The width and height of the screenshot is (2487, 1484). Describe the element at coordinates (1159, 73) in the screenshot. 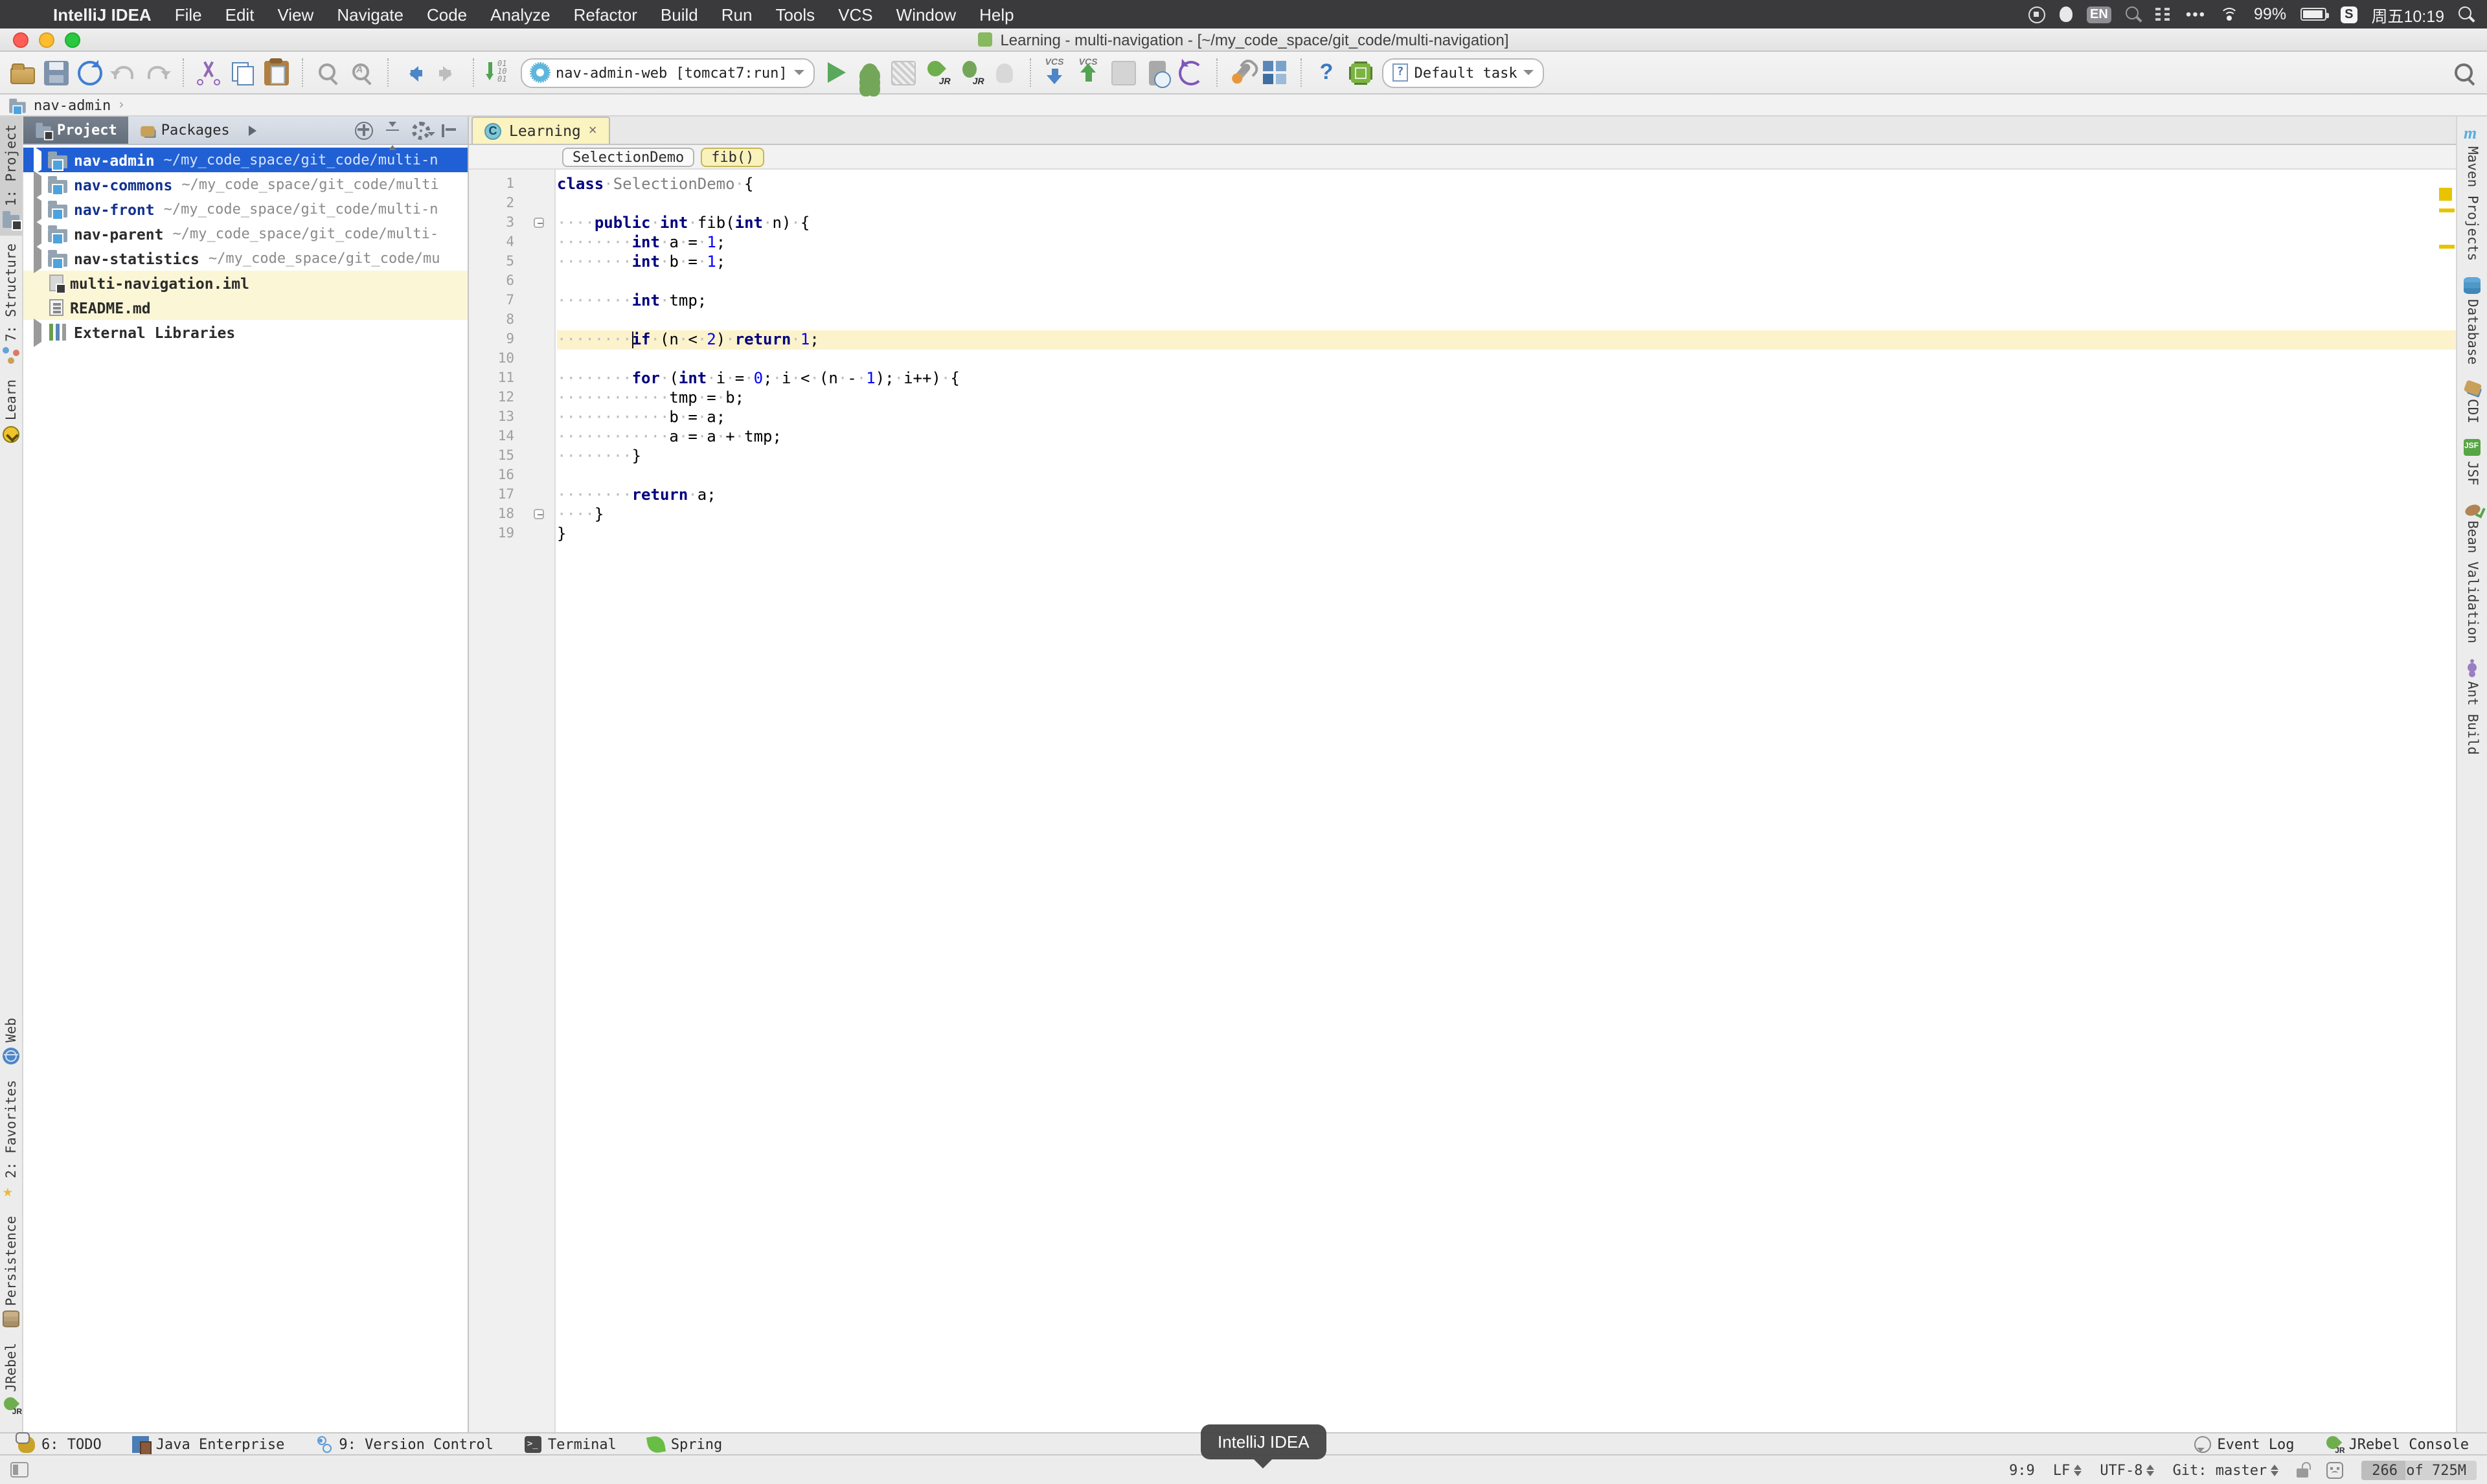

I see `history-icon` at that location.